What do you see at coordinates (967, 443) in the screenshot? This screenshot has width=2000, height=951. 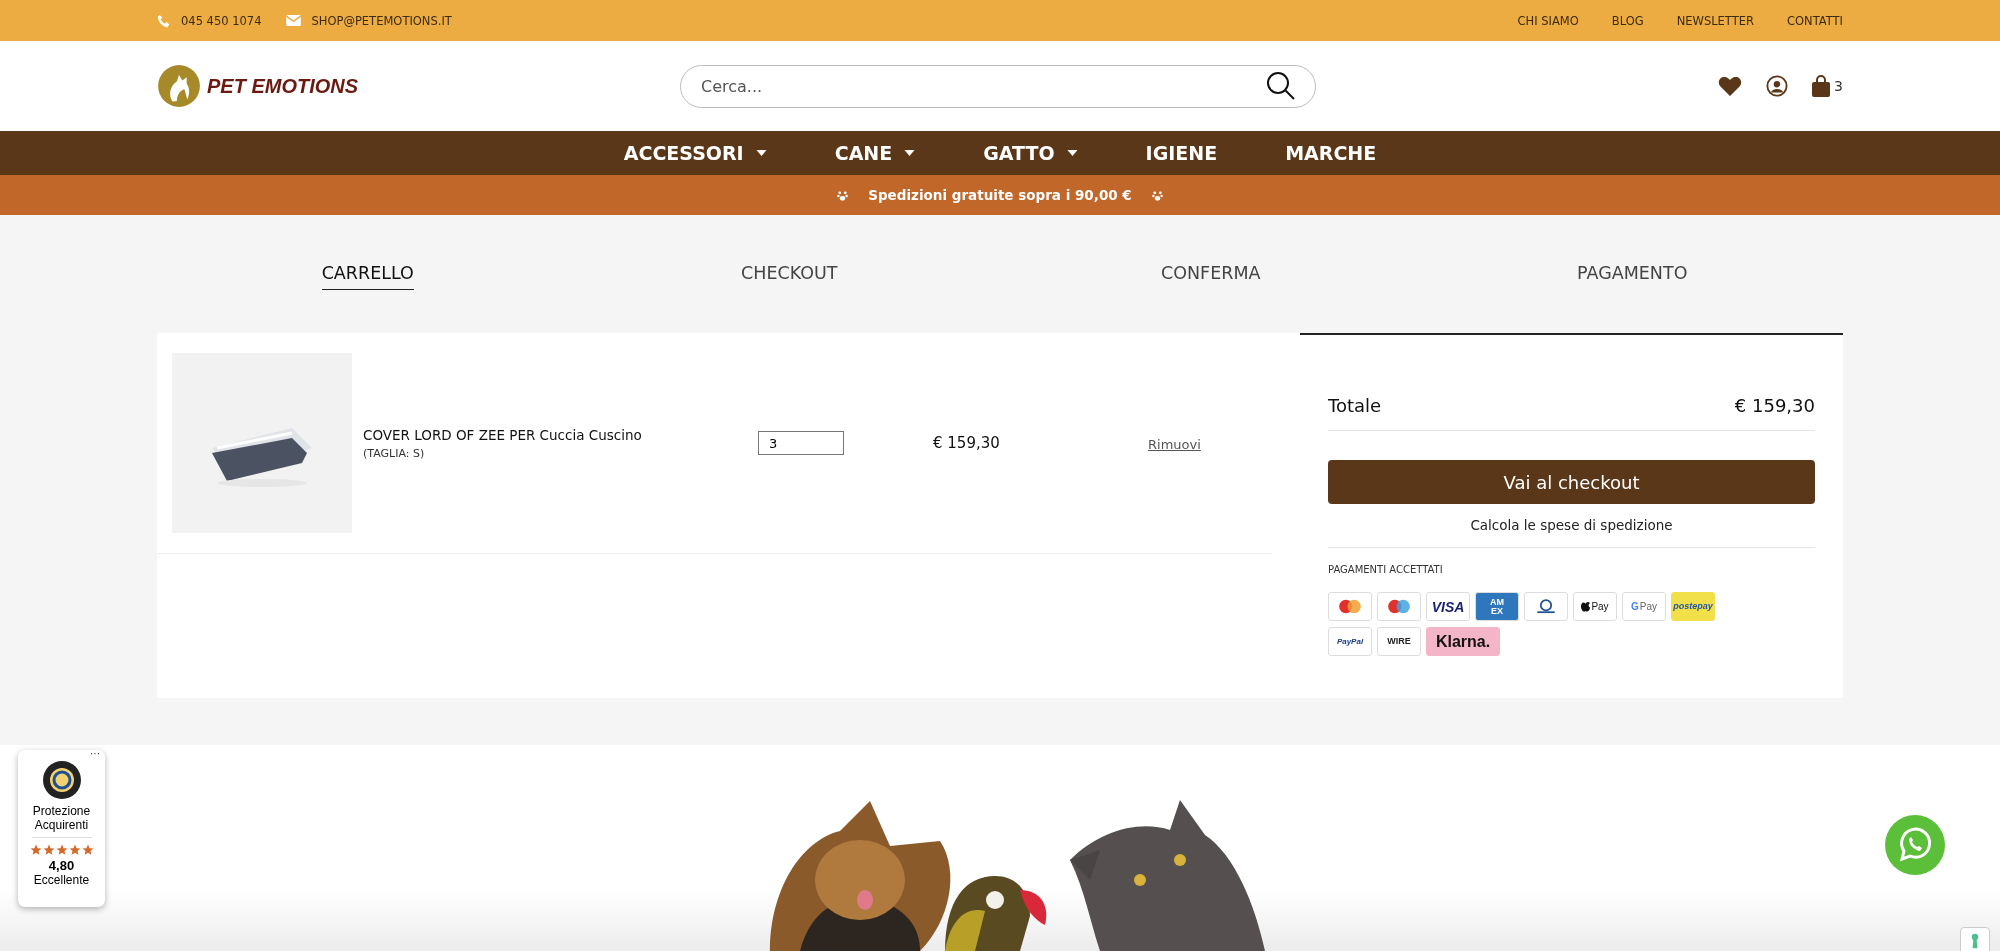 I see `item-price: € 159,30` at bounding box center [967, 443].